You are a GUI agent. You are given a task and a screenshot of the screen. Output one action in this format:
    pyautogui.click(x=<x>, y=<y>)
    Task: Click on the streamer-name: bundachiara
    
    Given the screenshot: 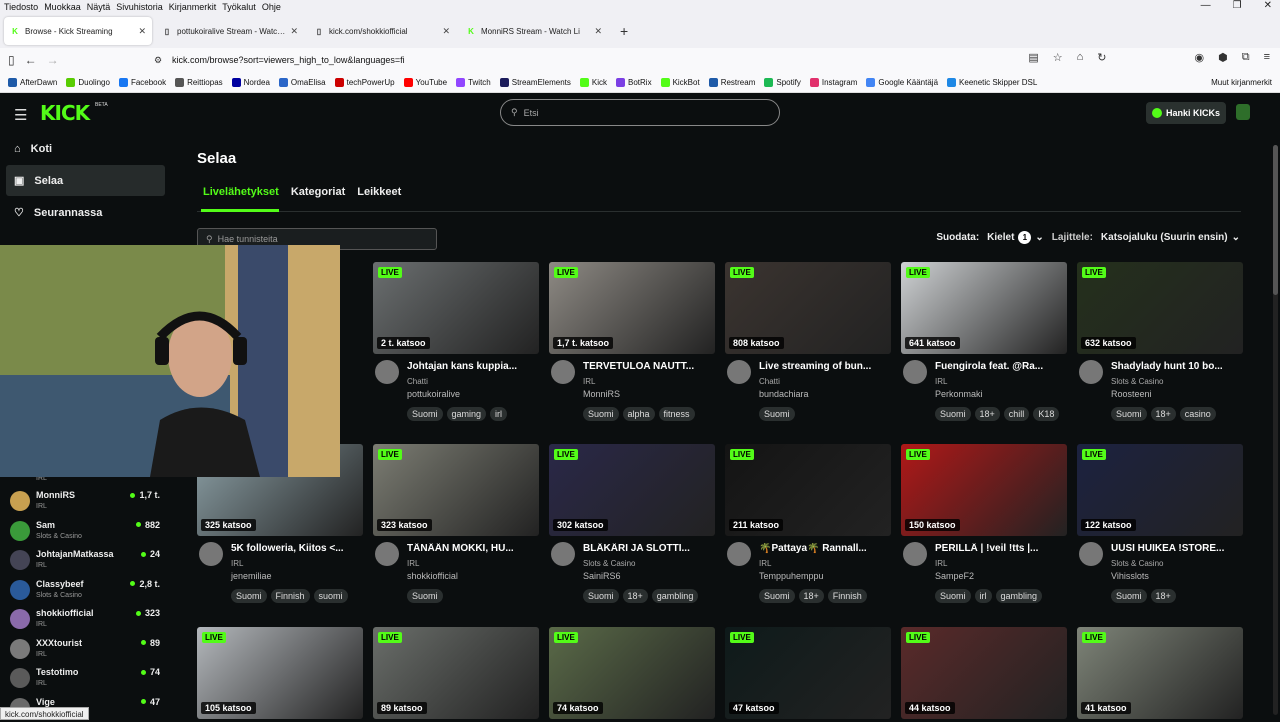 What is the action you would take?
    pyautogui.click(x=784, y=394)
    